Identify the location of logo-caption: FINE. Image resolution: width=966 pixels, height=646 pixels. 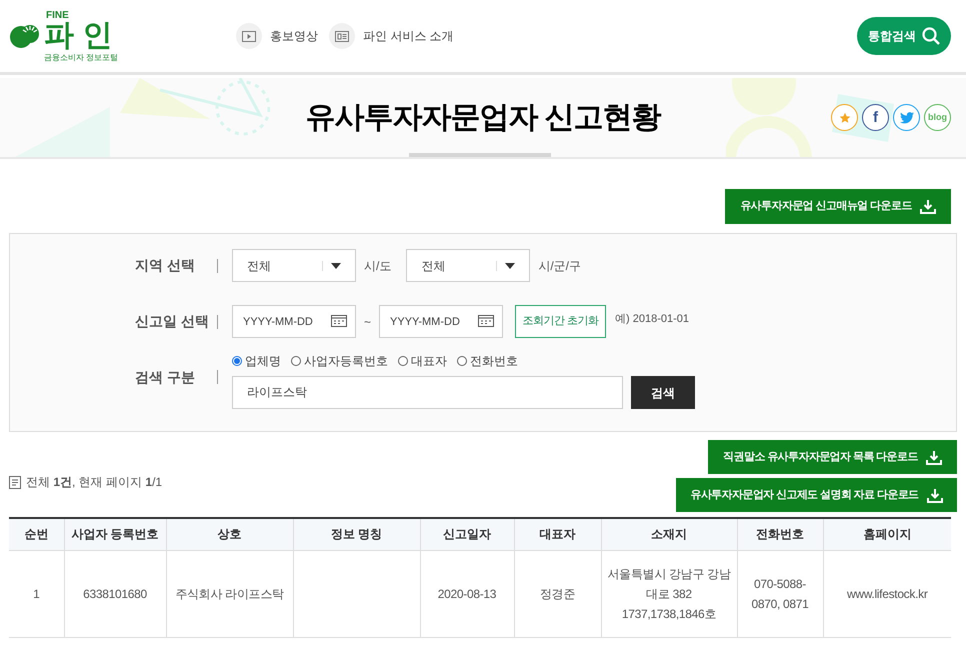
(57, 15).